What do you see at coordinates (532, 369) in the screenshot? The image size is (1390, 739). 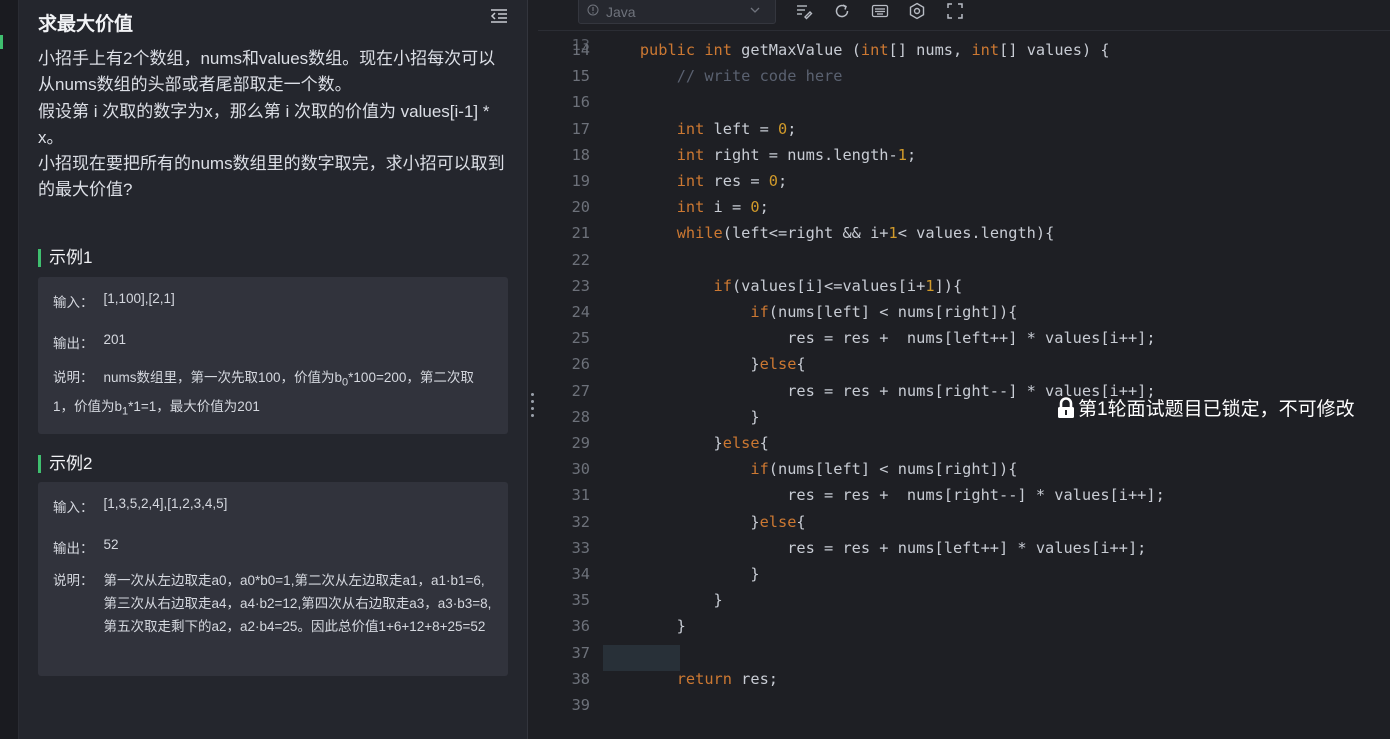 I see `panel-splitter` at bounding box center [532, 369].